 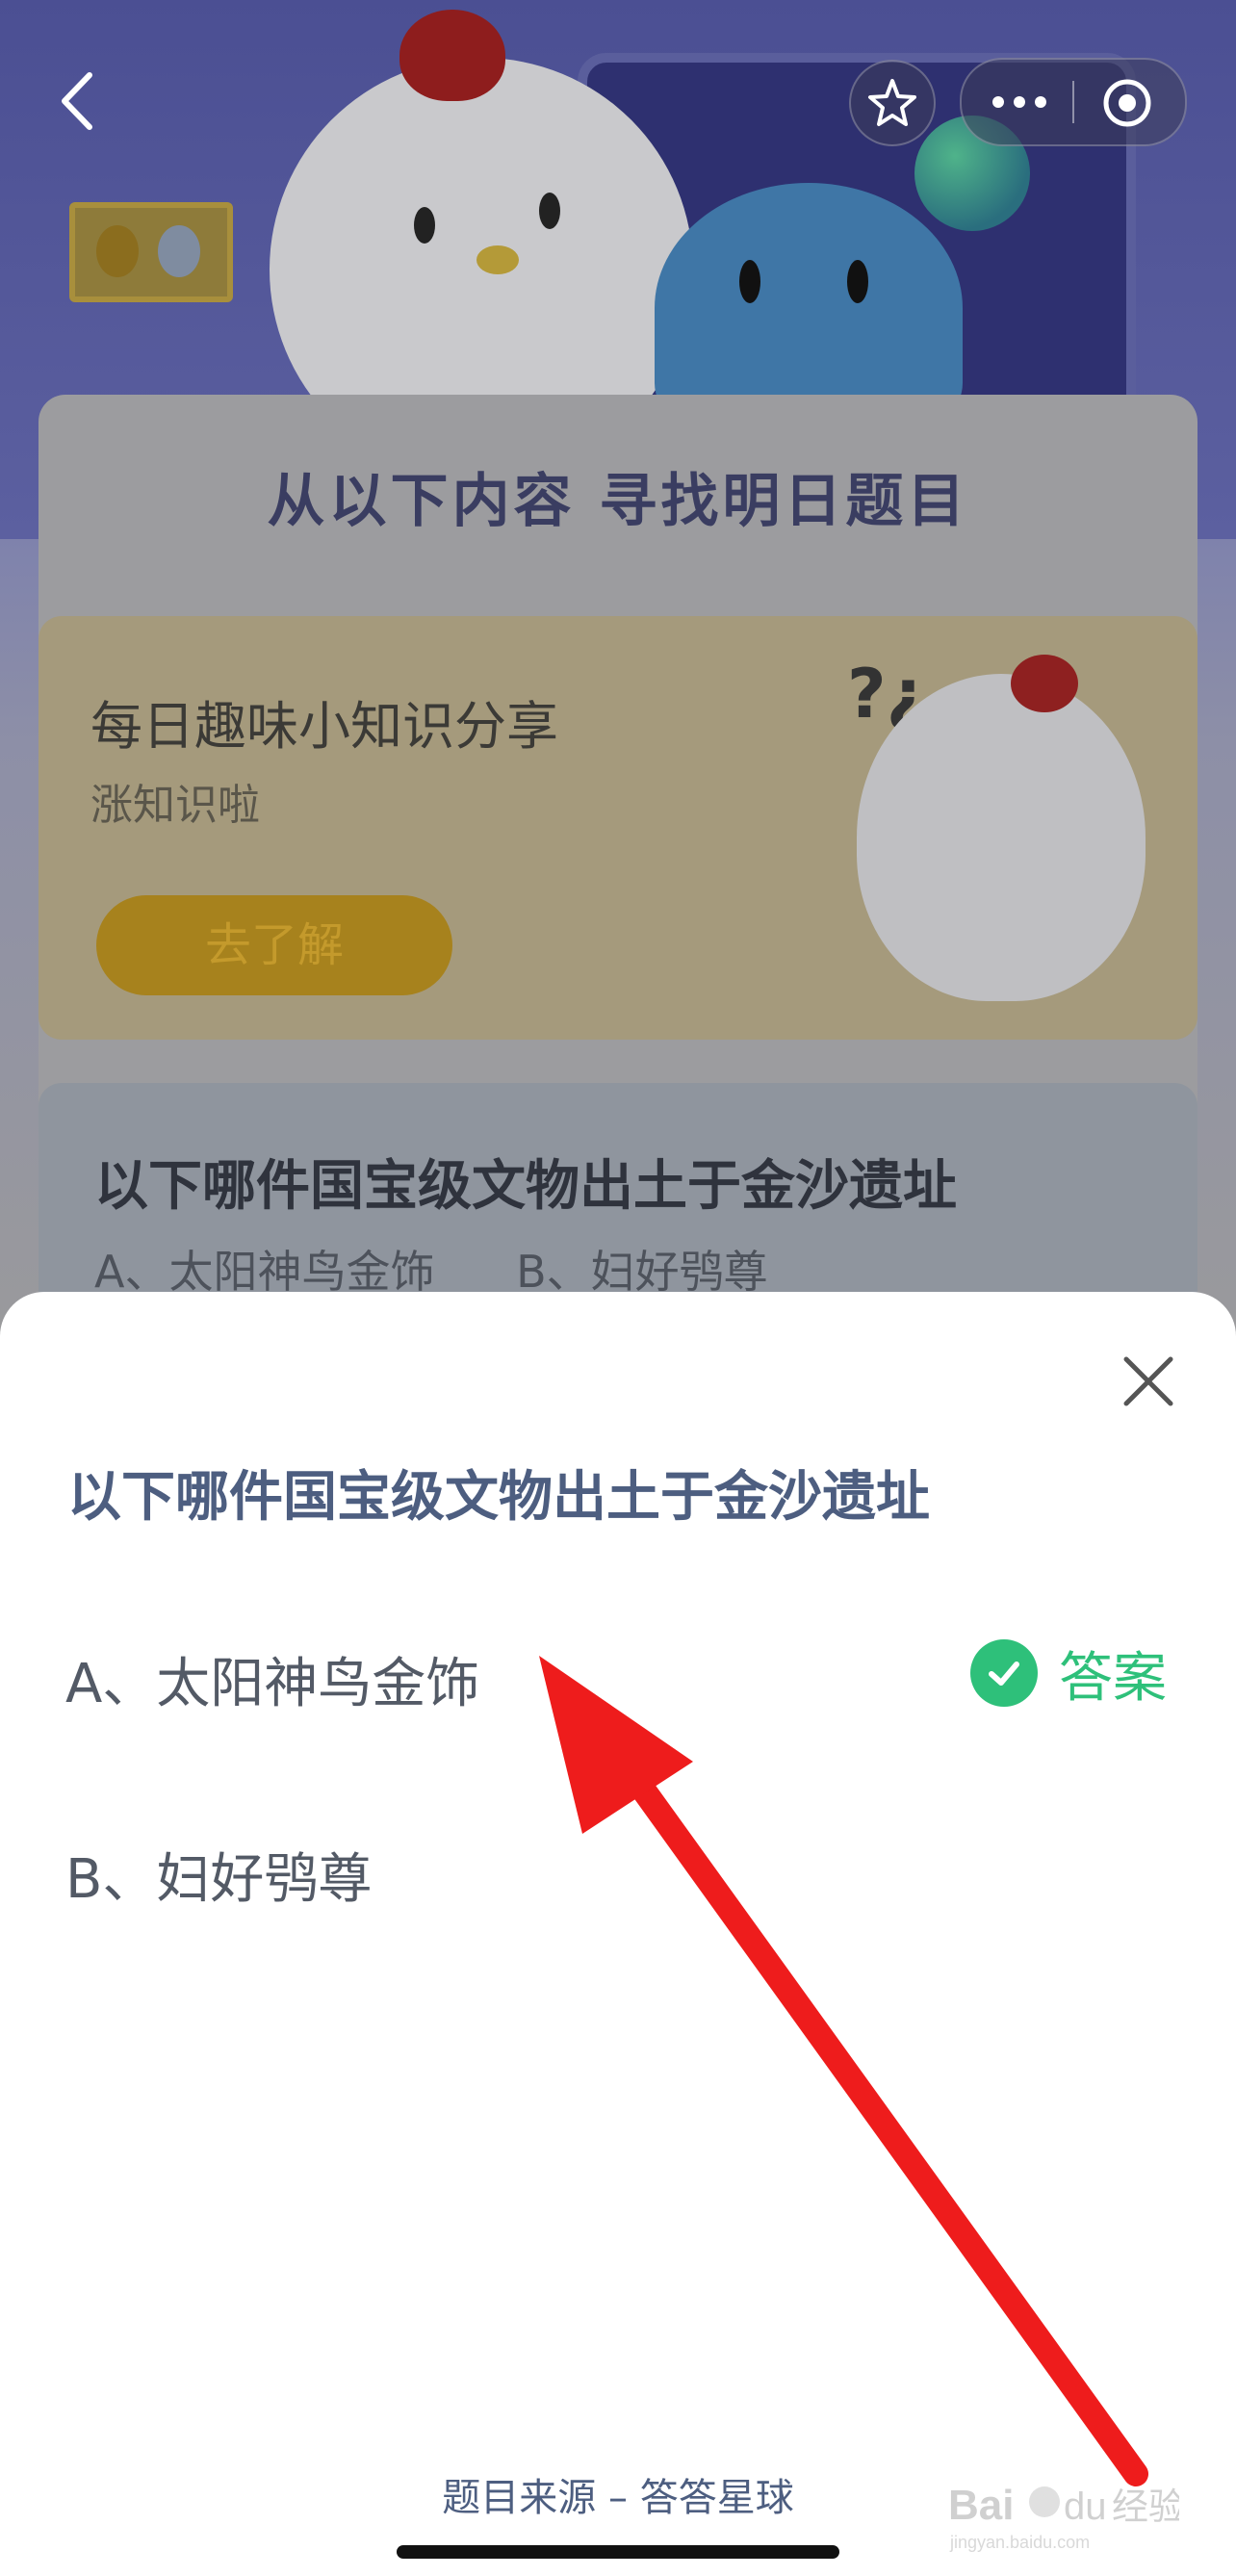 What do you see at coordinates (1019, 2542) in the screenshot?
I see `svg-text: jingyan.baidu.com` at bounding box center [1019, 2542].